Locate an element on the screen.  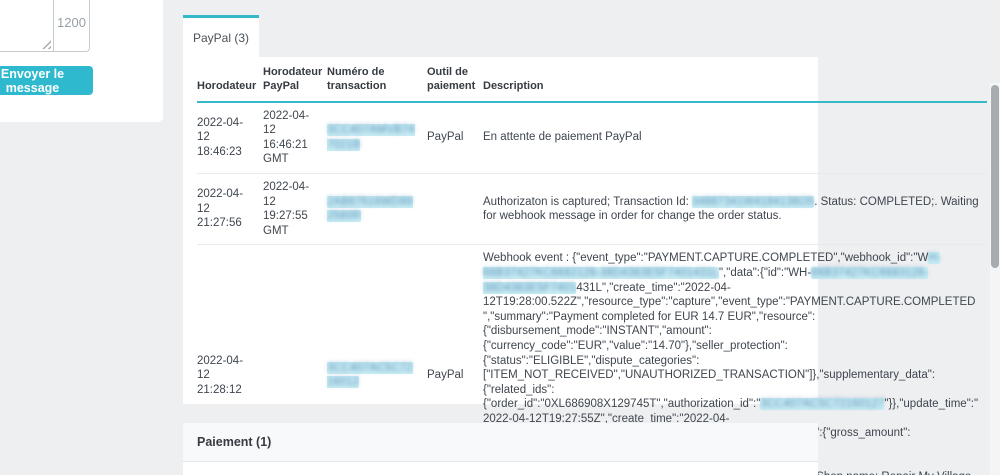
transaction-id-cell: 3CC407AMVB747021B is located at coordinates (377, 138).